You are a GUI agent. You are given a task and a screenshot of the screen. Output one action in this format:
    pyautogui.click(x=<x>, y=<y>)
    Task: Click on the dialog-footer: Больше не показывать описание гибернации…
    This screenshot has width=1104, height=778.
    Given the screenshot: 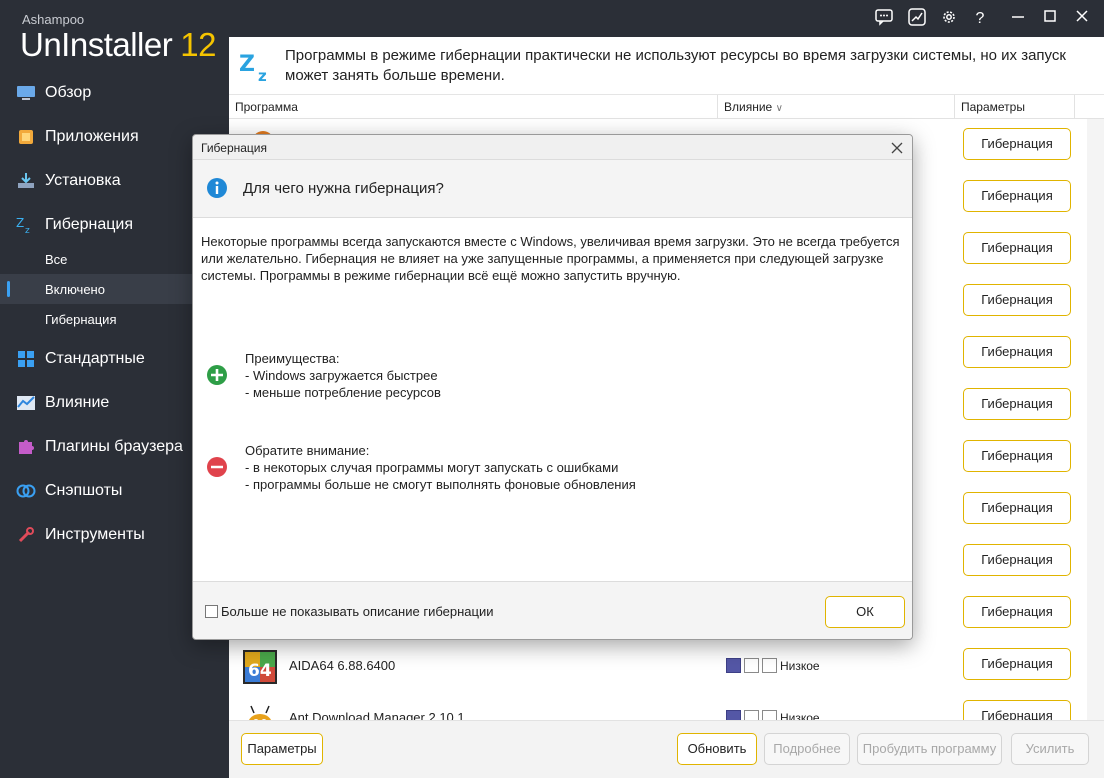 What is the action you would take?
    pyautogui.click(x=552, y=610)
    